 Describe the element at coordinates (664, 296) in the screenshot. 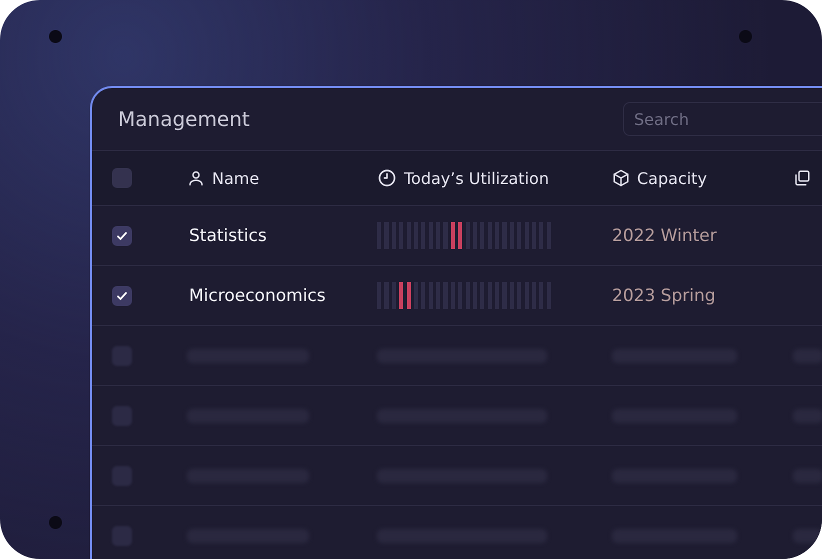

I see `capacity-term: 2023 Spring` at that location.